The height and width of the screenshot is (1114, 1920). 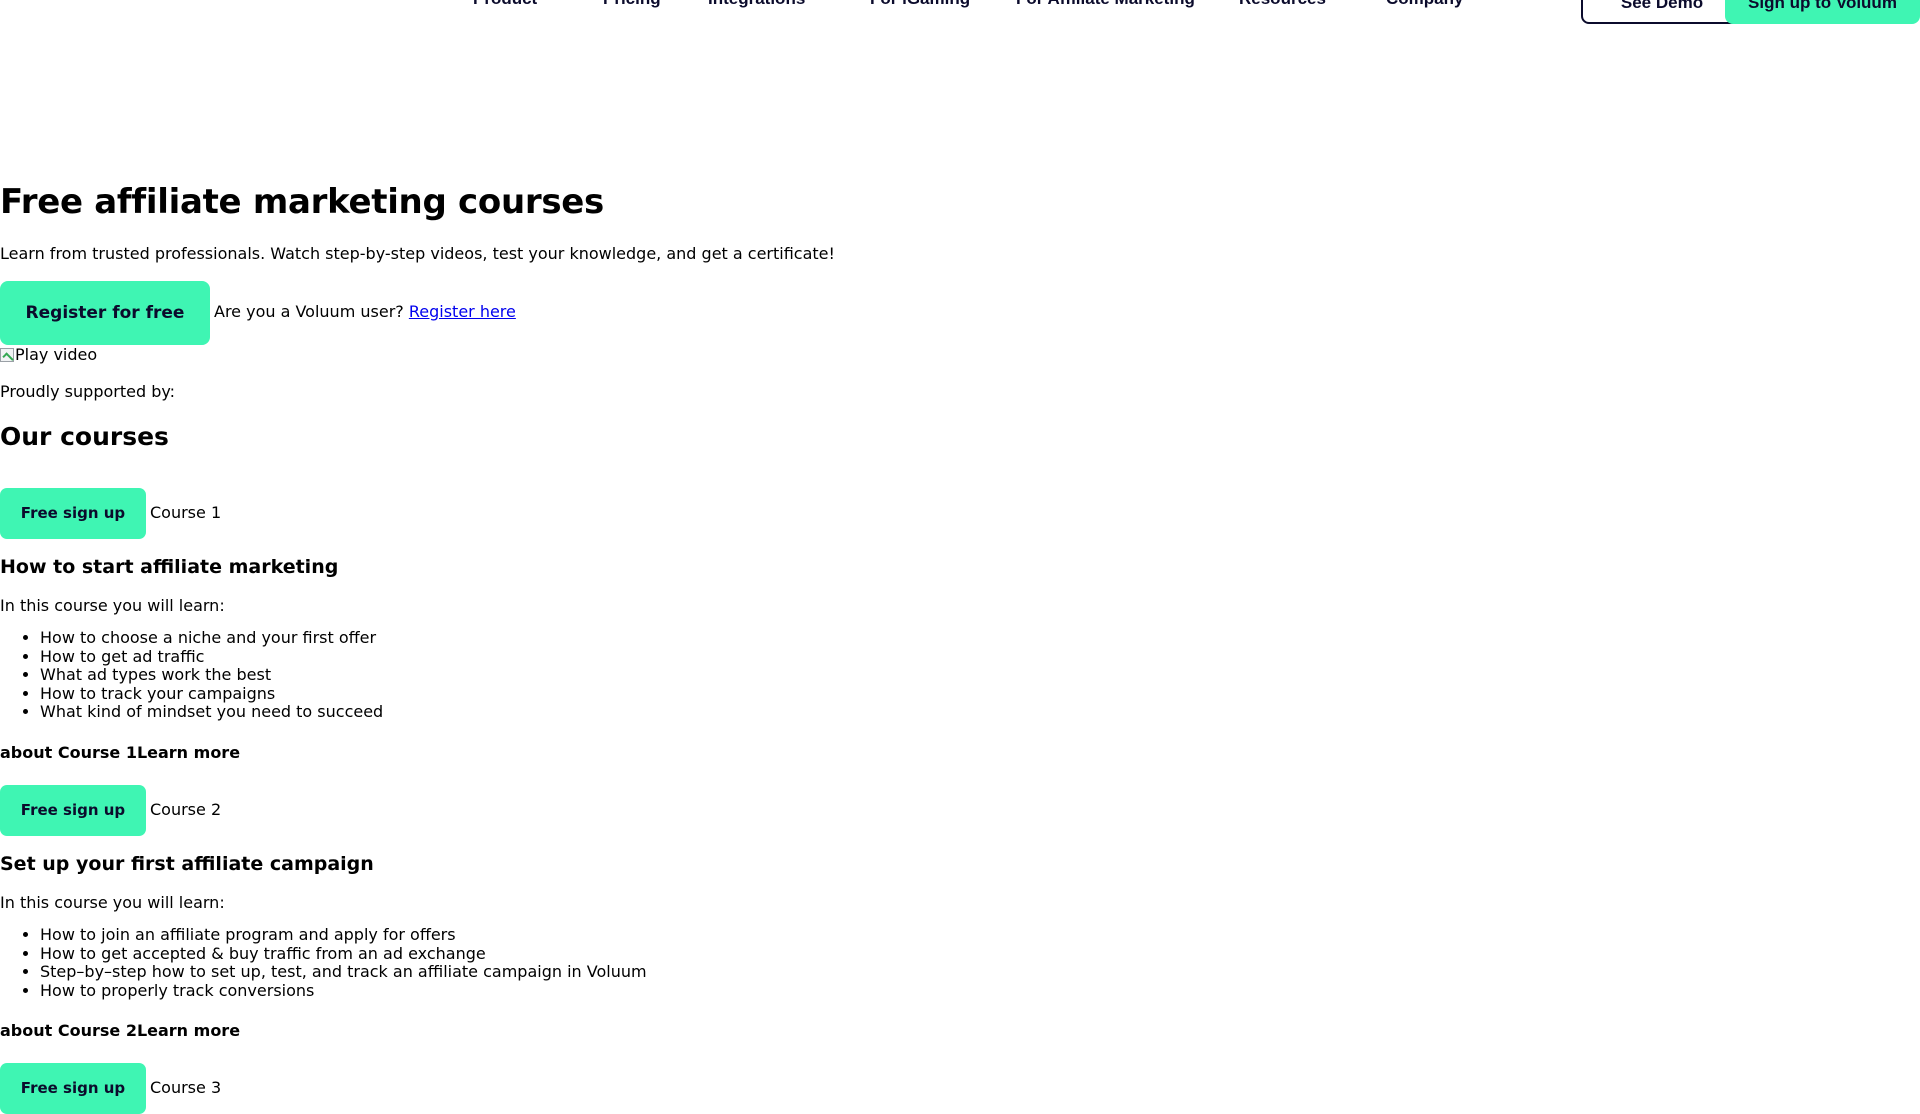 I want to click on play-video-image: Play video, so click(x=48, y=355).